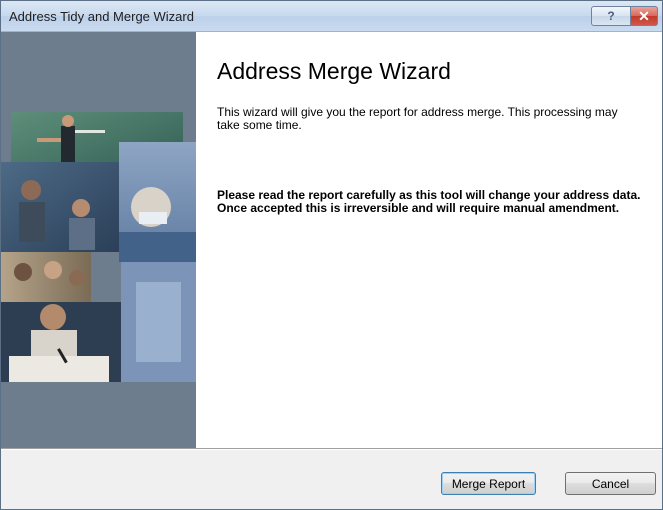 The image size is (663, 510). Describe the element at coordinates (101, 16) in the screenshot. I see `window-title: Address Tidy and Merge Wizard` at that location.